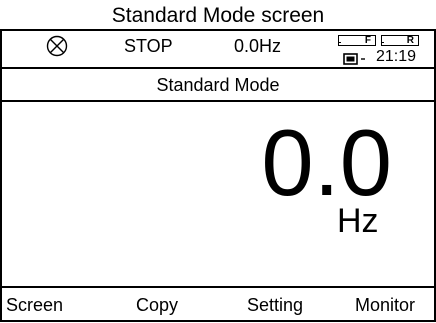  What do you see at coordinates (218, 85) in the screenshot?
I see `screen-title: Standard Mode` at bounding box center [218, 85].